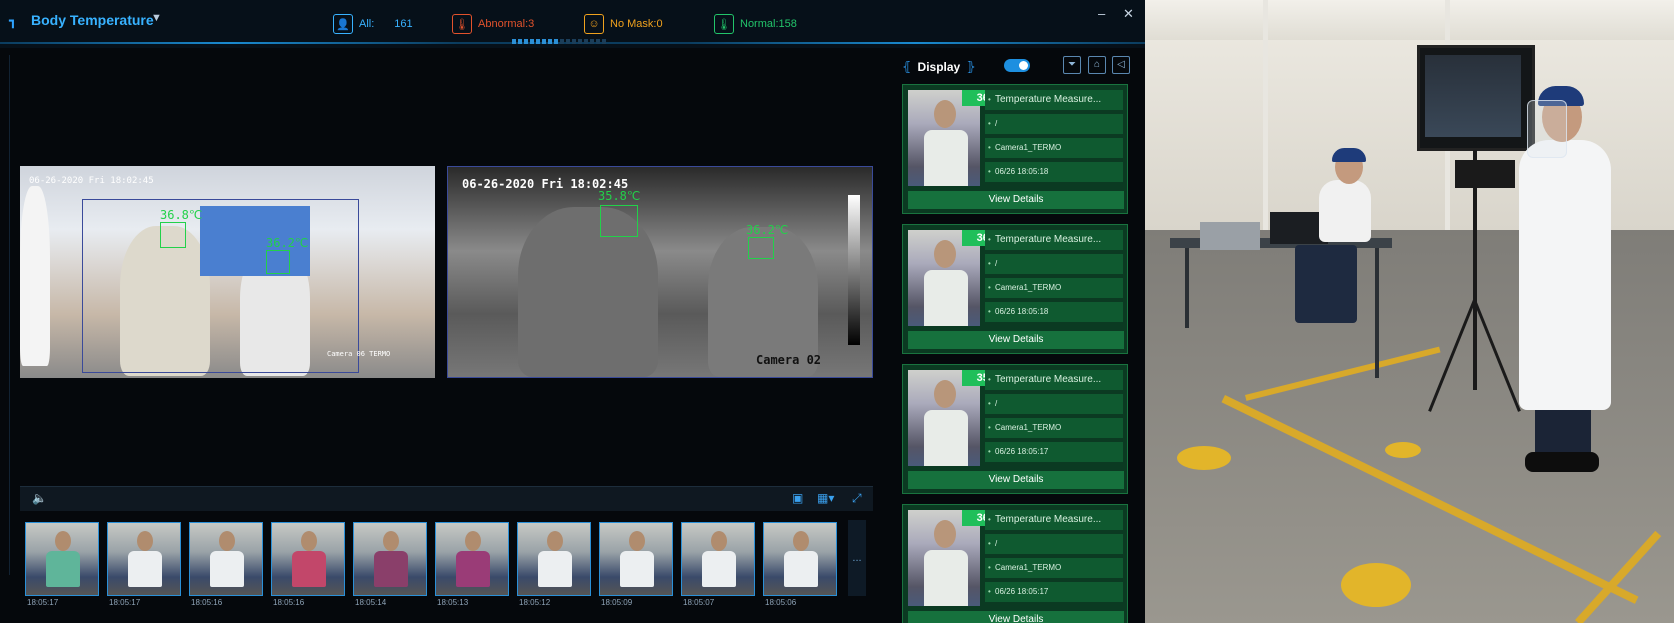 This screenshot has width=1674, height=623. I want to click on capture-thumbnail: 18:05:07, so click(718, 565).